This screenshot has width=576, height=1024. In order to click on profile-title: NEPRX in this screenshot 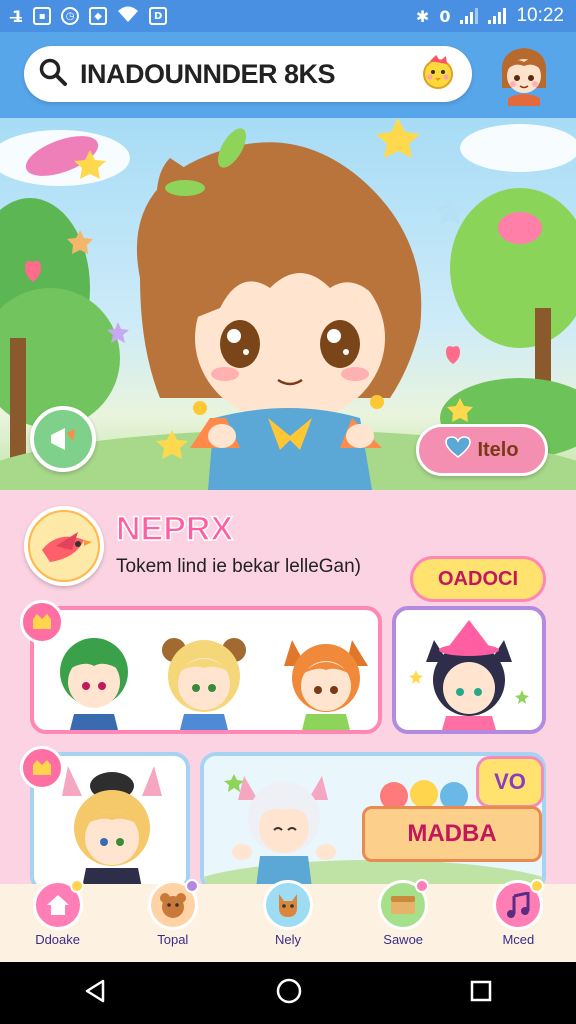, I will do `click(174, 529)`.